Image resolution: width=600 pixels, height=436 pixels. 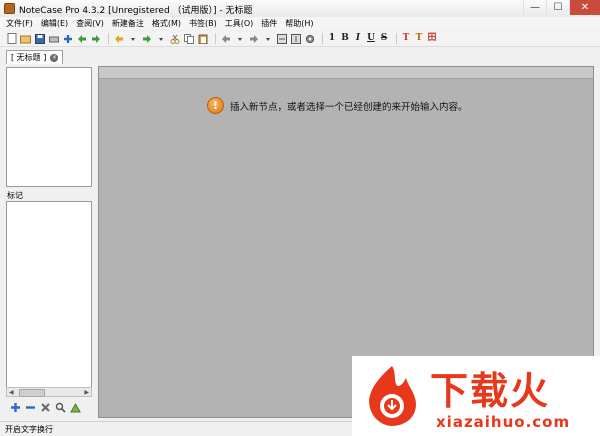 I want to click on move-left-icon, so click(x=225, y=38).